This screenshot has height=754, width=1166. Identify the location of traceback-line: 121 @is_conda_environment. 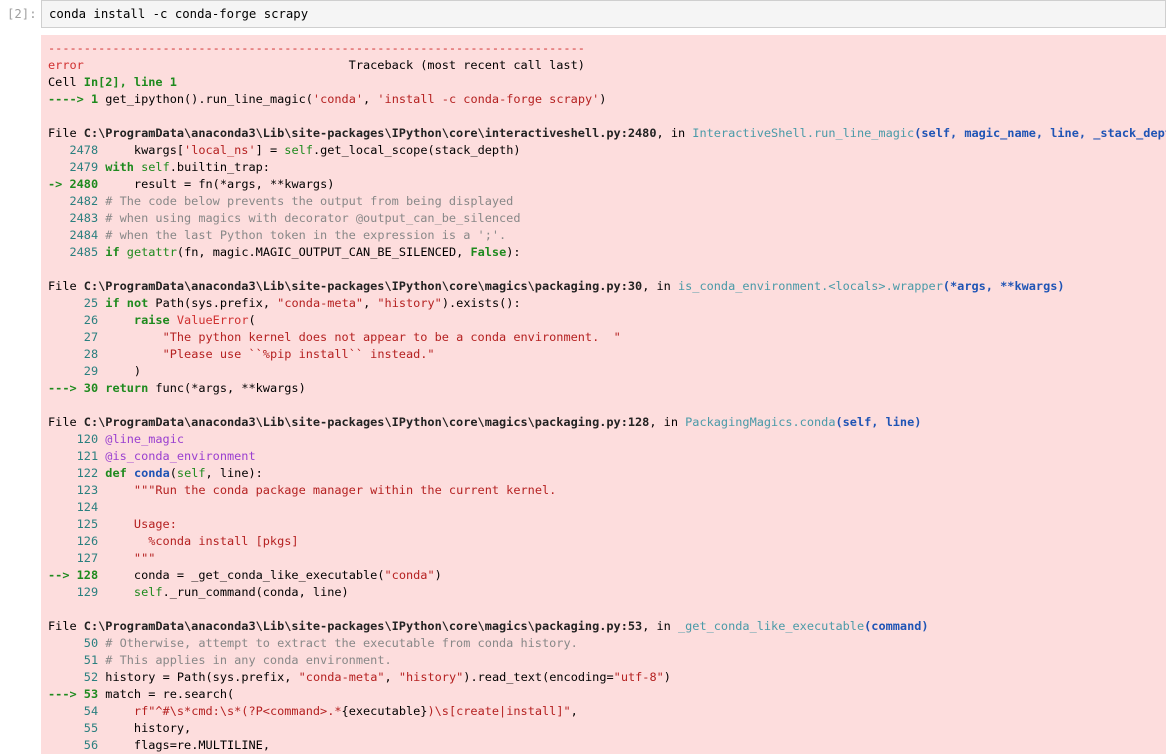
(607, 456).